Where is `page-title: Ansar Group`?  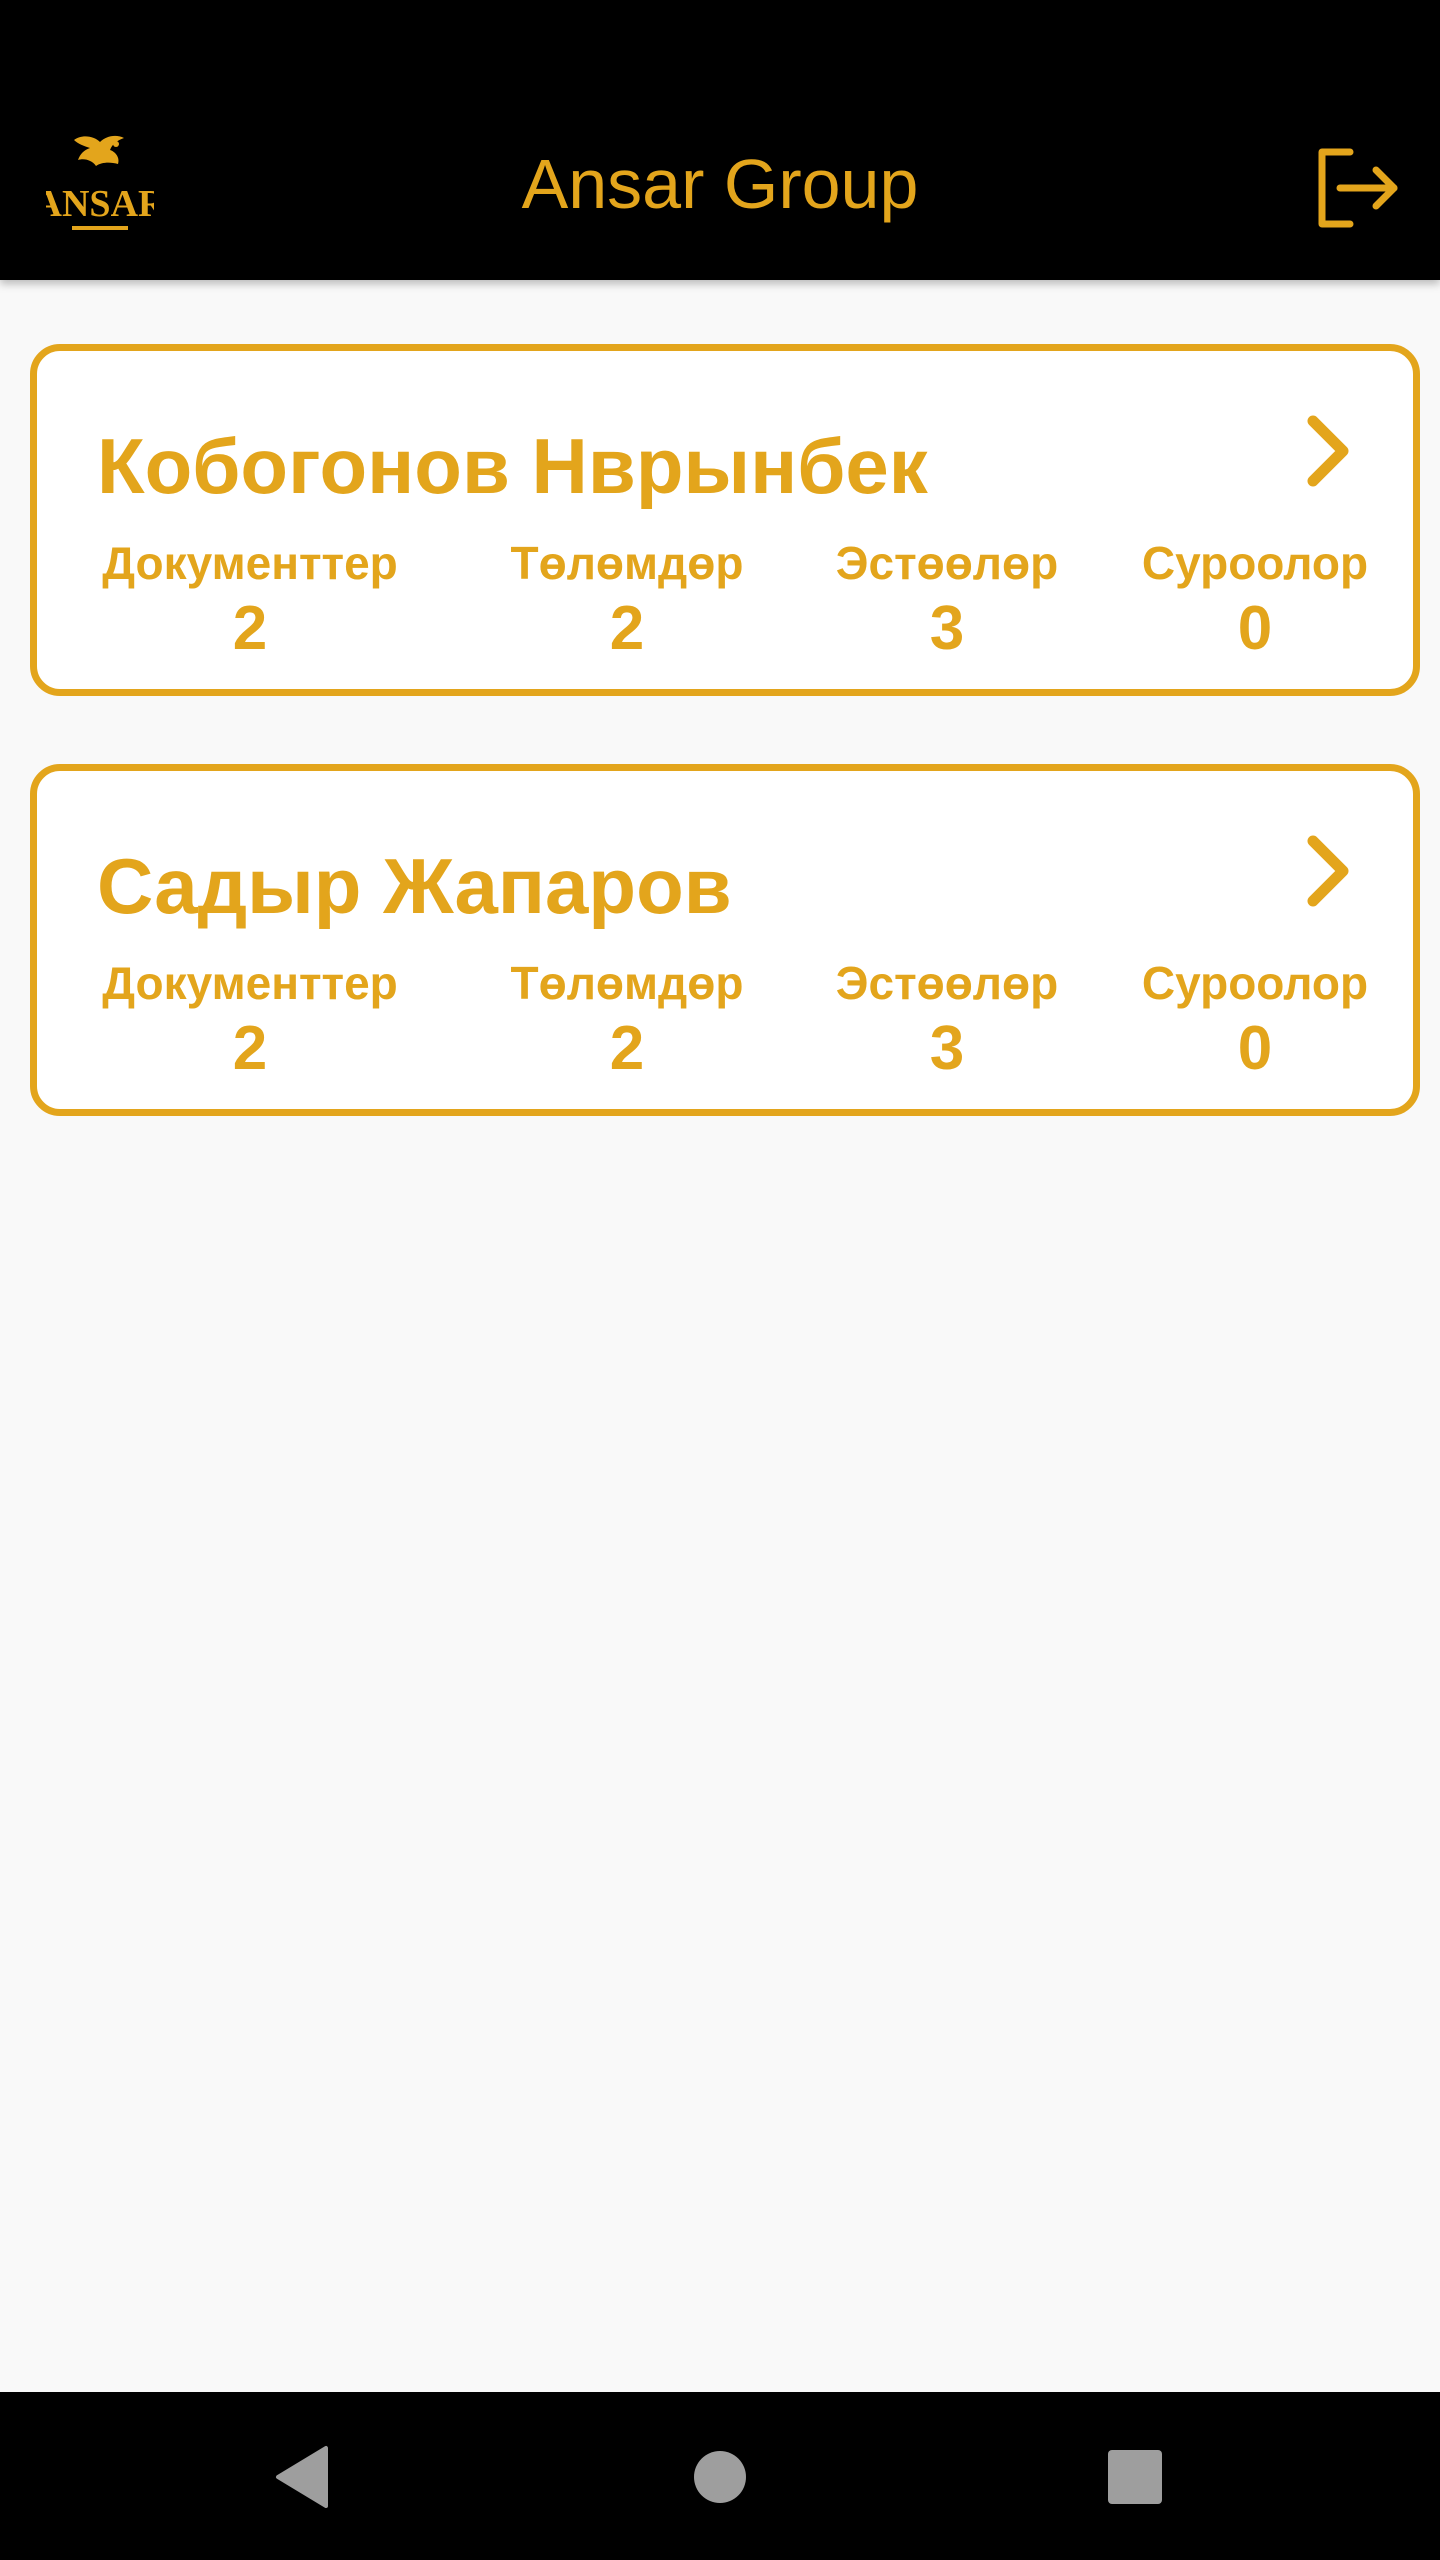
page-title: Ansar Group is located at coordinates (720, 184).